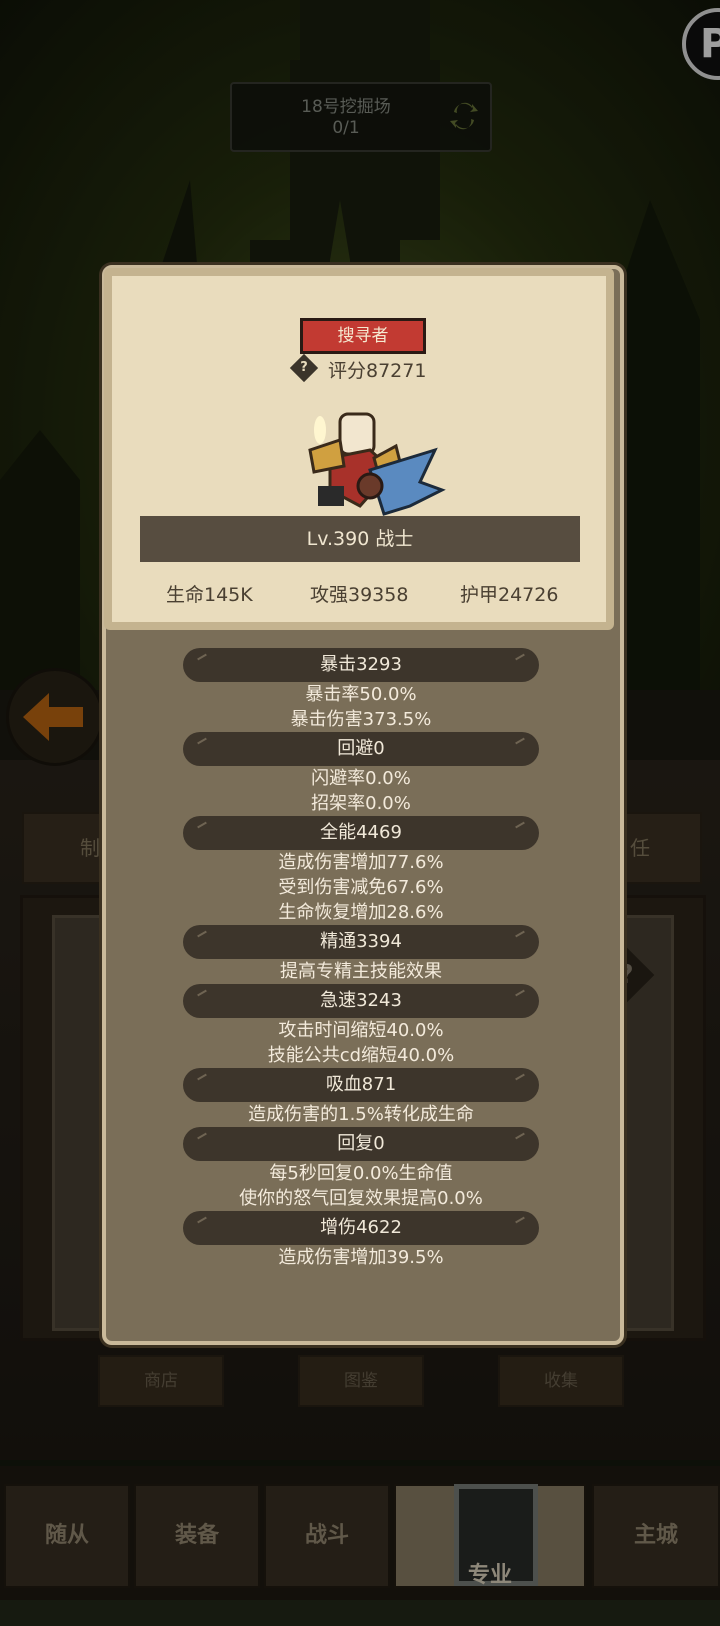 Image resolution: width=720 pixels, height=1626 pixels. I want to click on stat-line: 攻击时间缩短40.0%, so click(361, 1030).